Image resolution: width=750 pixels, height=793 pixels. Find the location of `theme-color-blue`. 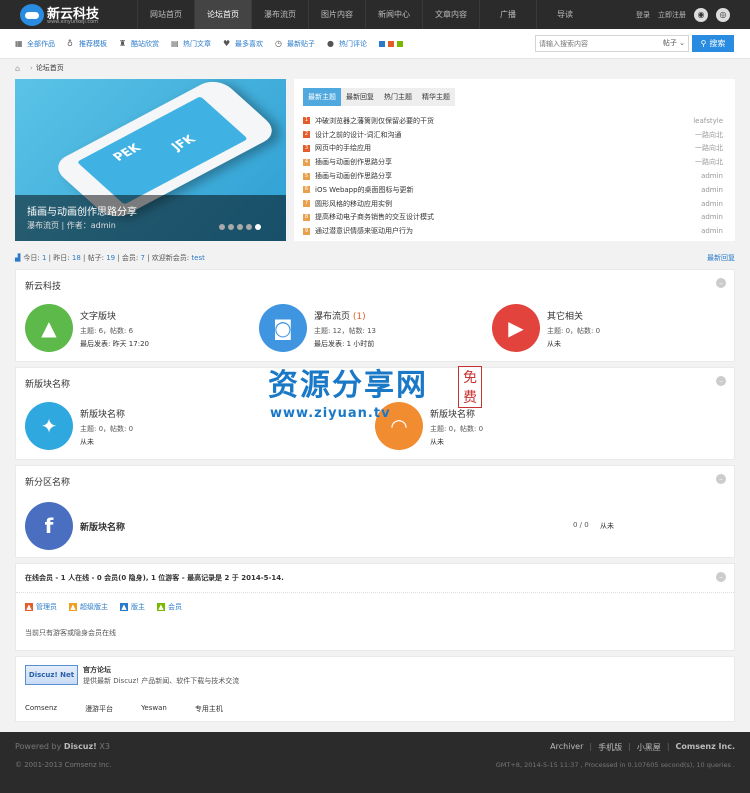

theme-color-blue is located at coordinates (382, 44).